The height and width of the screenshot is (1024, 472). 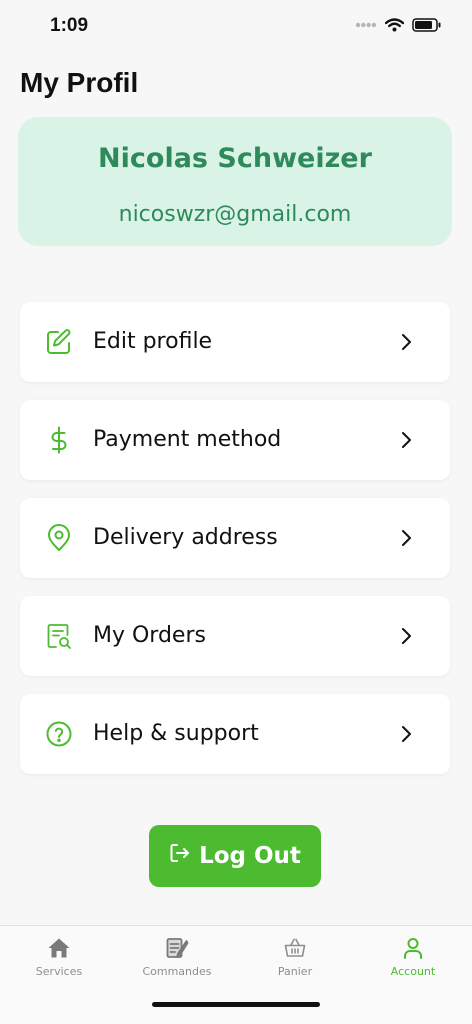 What do you see at coordinates (59, 961) in the screenshot?
I see `tab-services: Services` at bounding box center [59, 961].